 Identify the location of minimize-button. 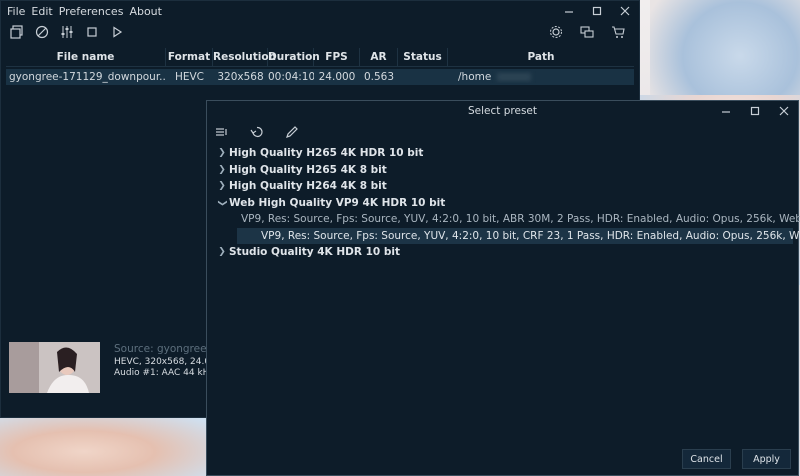
(569, 11).